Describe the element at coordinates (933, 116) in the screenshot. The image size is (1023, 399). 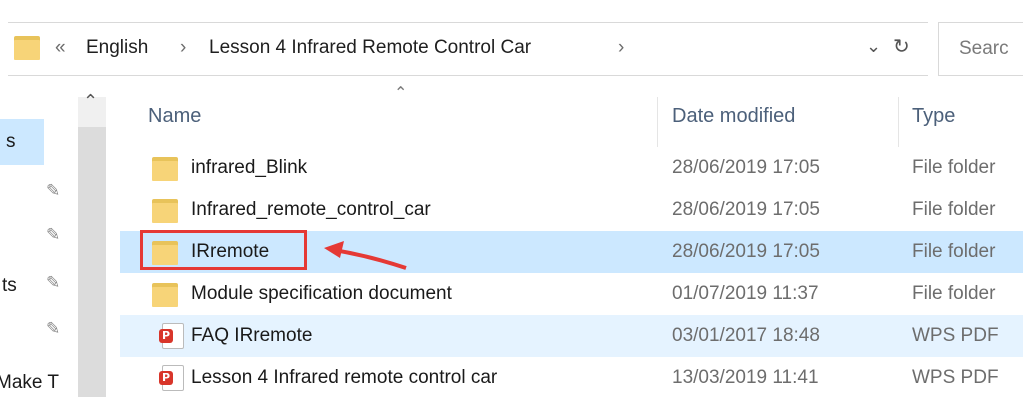
I see `column-header-type: Type` at that location.